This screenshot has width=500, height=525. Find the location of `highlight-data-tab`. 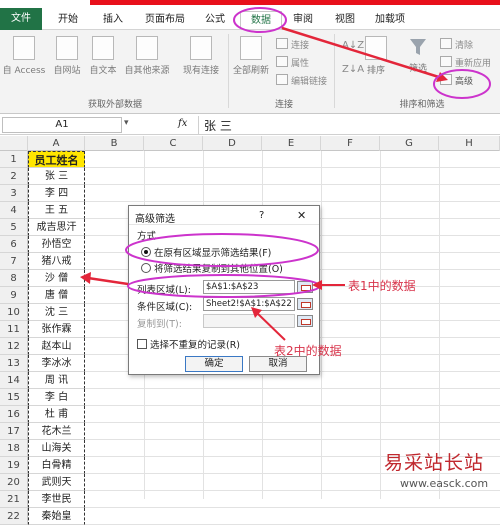

highlight-data-tab is located at coordinates (260, 20).